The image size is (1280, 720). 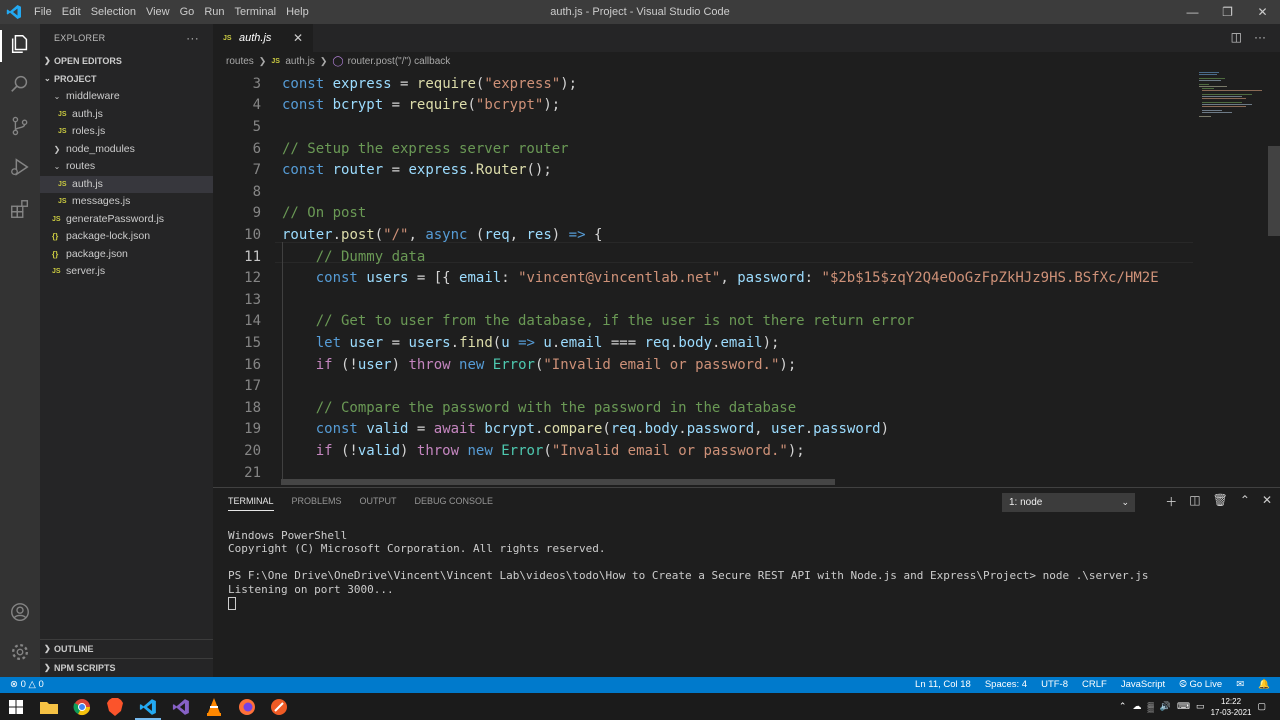 What do you see at coordinates (298, 38) in the screenshot?
I see `close-tab-icon: ✕` at bounding box center [298, 38].